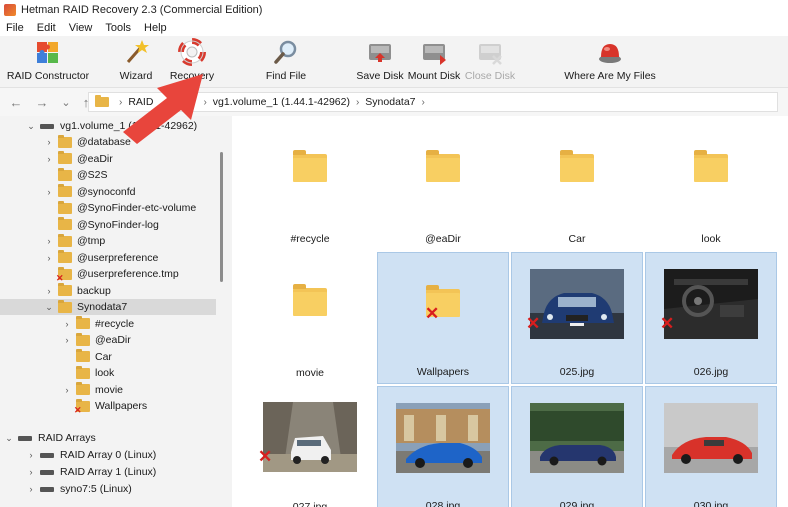 Image resolution: width=788 pixels, height=507 pixels. I want to click on file-item: ✕ 027.jpg, so click(310, 446).